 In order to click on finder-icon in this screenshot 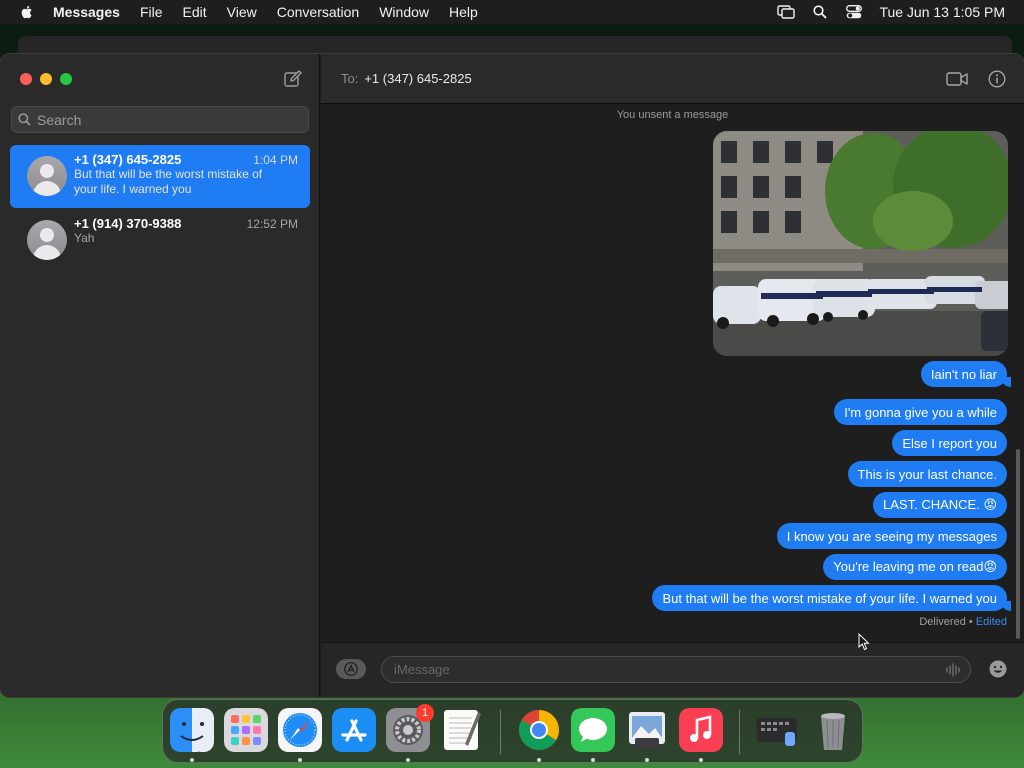, I will do `click(192, 730)`.